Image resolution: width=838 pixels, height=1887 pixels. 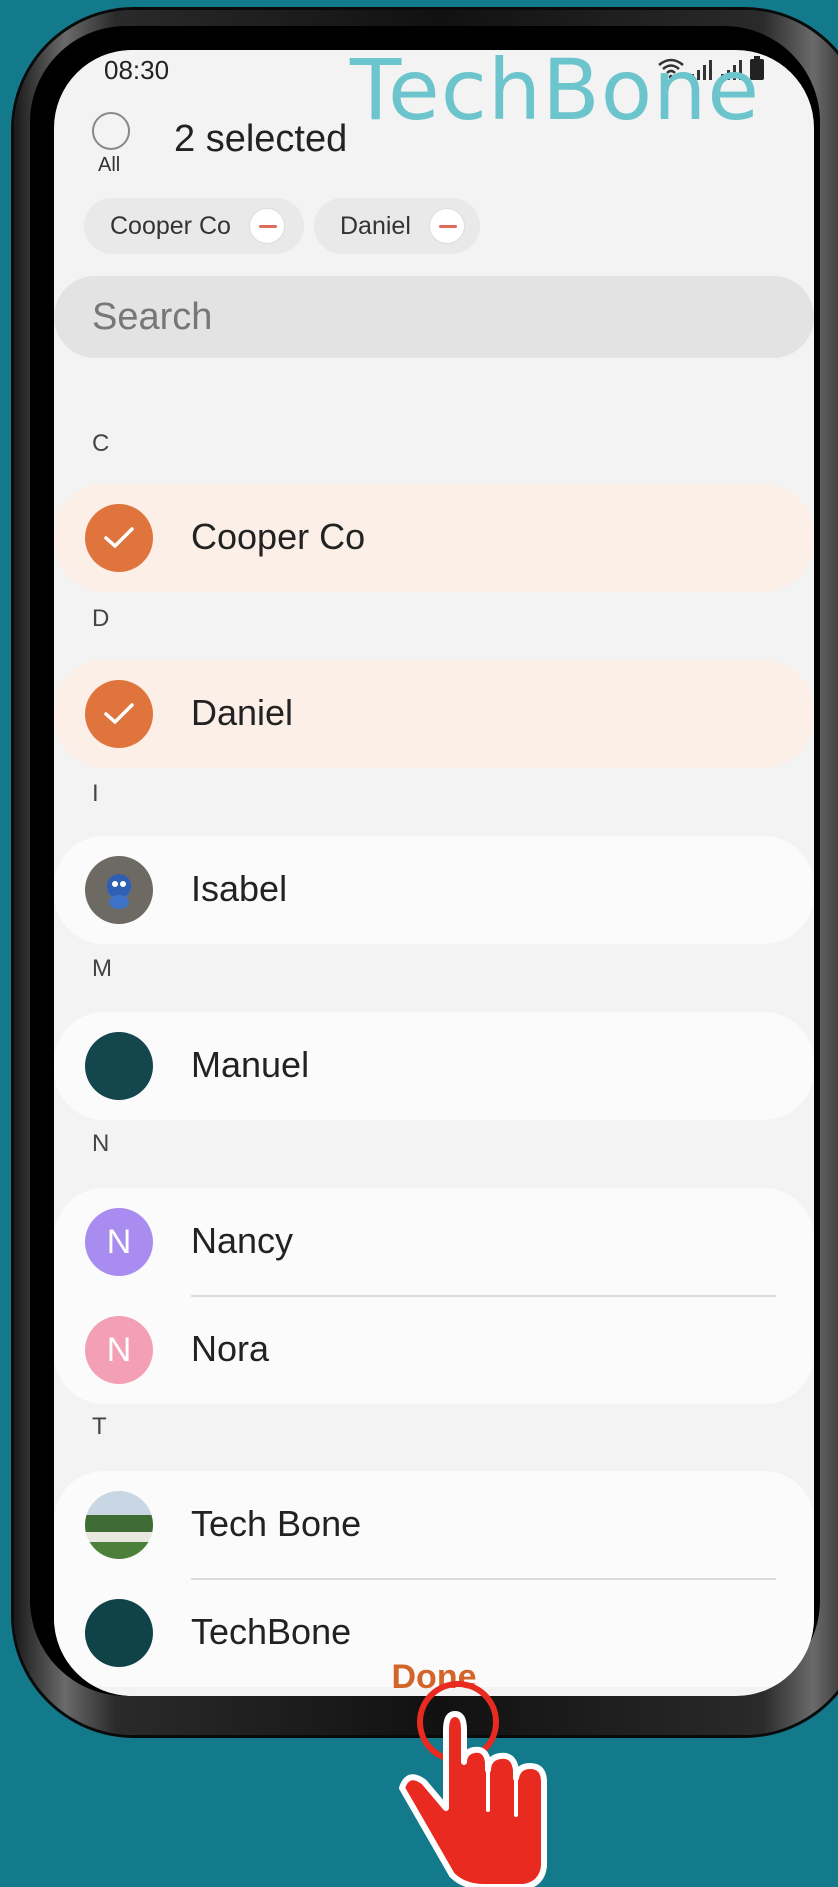 What do you see at coordinates (261, 139) in the screenshot?
I see `selected-count: 2 selected` at bounding box center [261, 139].